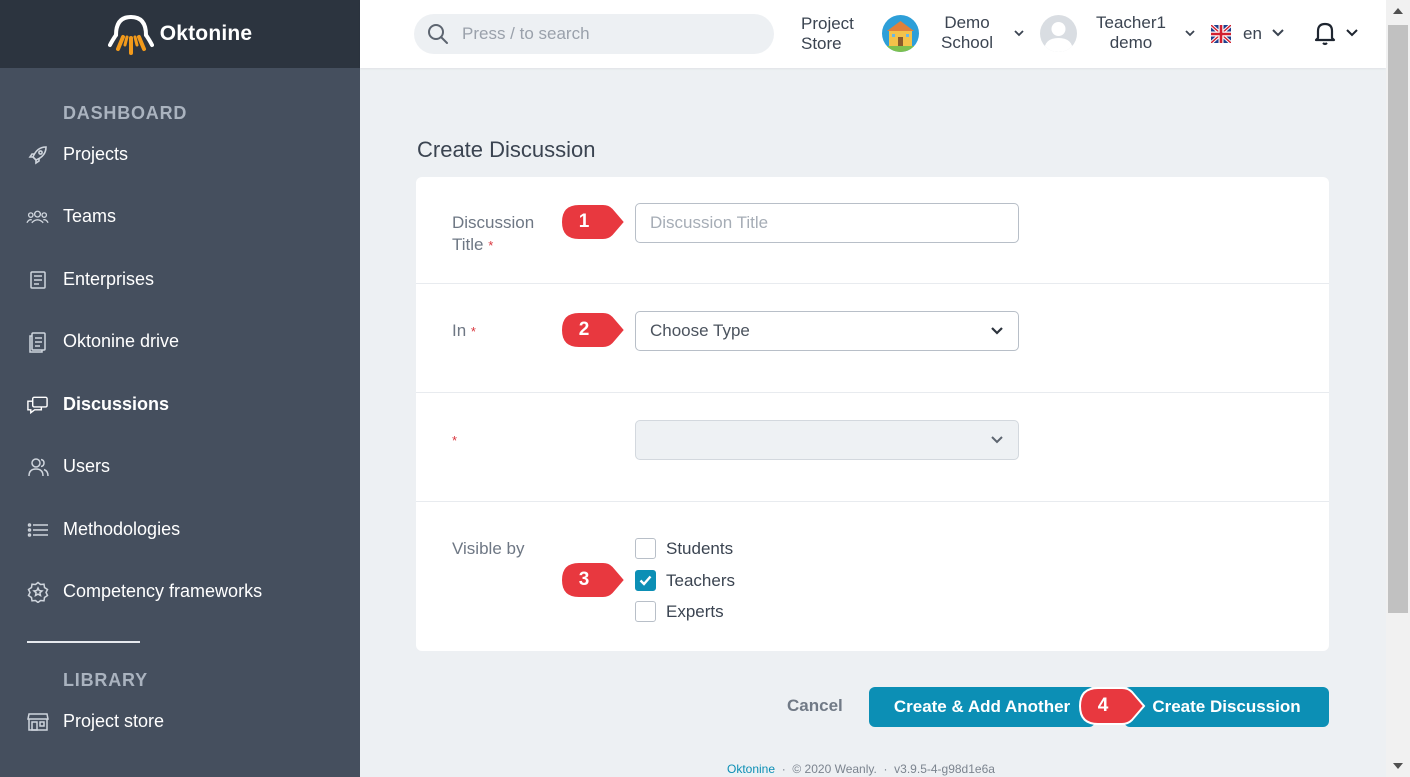 The image size is (1410, 777). Describe the element at coordinates (602, 34) in the screenshot. I see `search-input` at that location.